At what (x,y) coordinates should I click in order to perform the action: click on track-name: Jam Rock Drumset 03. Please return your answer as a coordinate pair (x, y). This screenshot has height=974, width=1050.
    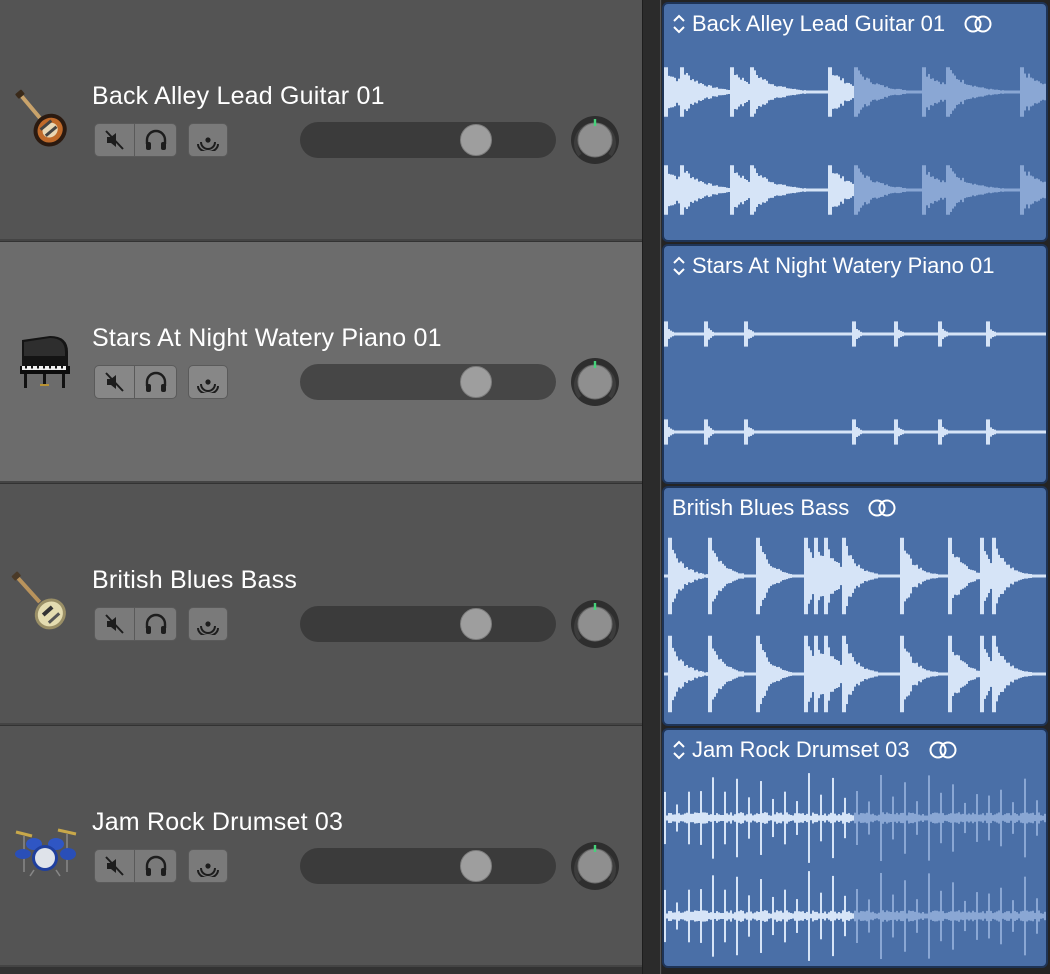
    Looking at the image, I should click on (217, 822).